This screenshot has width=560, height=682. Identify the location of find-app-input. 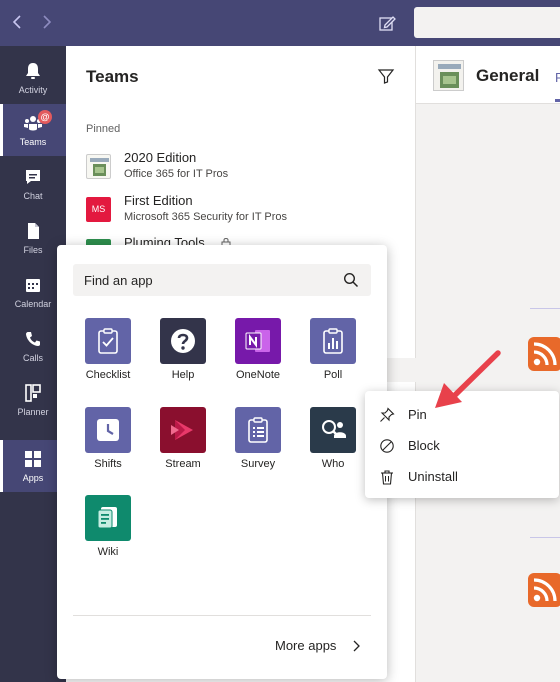
(222, 280).